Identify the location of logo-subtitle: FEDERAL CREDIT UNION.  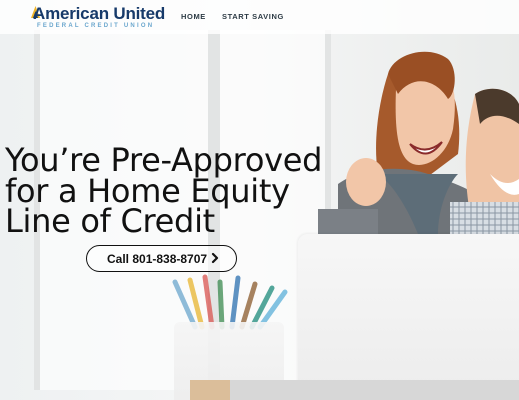
(96, 26).